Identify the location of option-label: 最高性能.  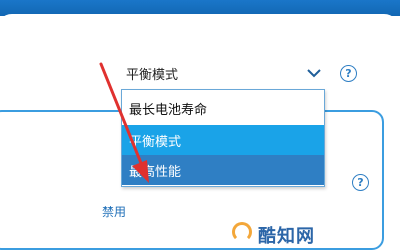
(155, 172).